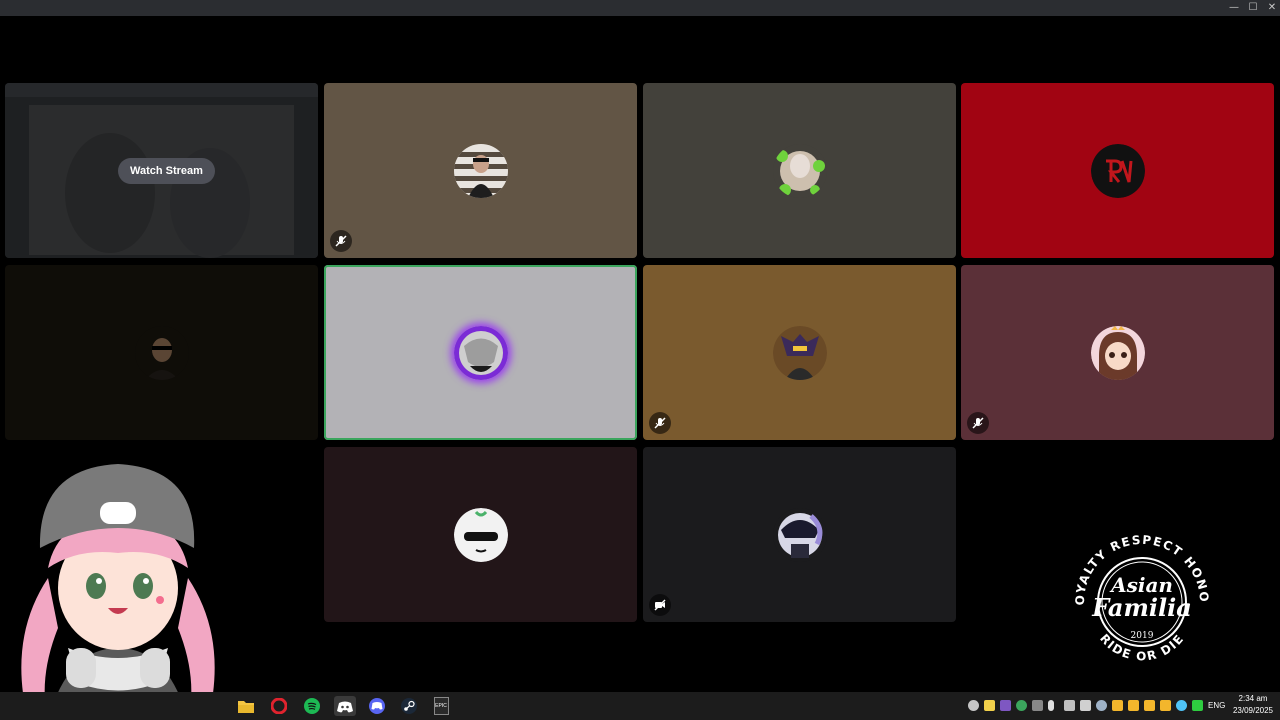  I want to click on epic-label: EPIC, so click(441, 706).